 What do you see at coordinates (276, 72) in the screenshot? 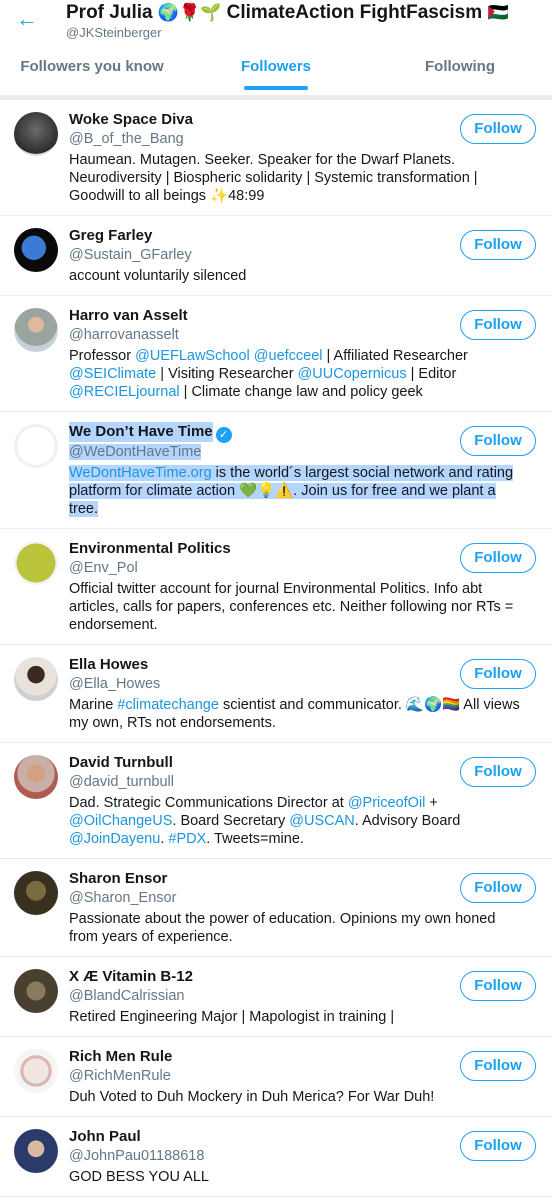
I see `tab-followers: Followers` at bounding box center [276, 72].